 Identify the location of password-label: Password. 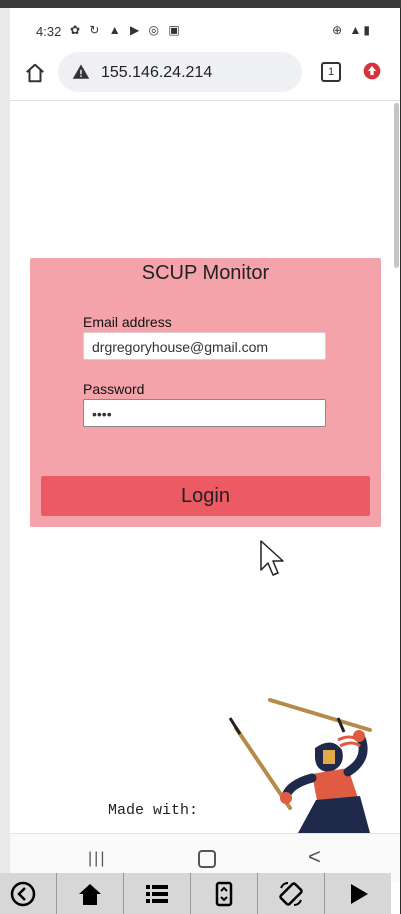
(114, 389).